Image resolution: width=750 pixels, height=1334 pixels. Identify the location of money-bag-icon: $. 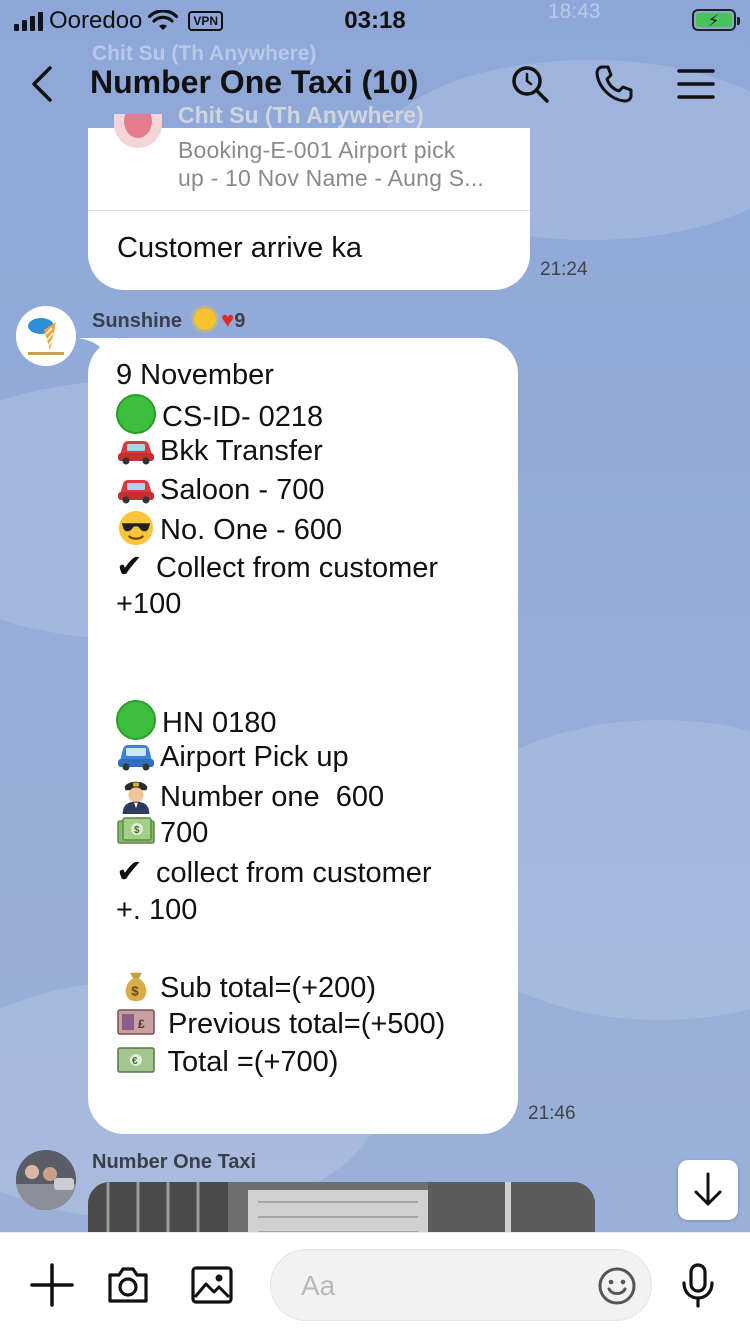
(136, 987).